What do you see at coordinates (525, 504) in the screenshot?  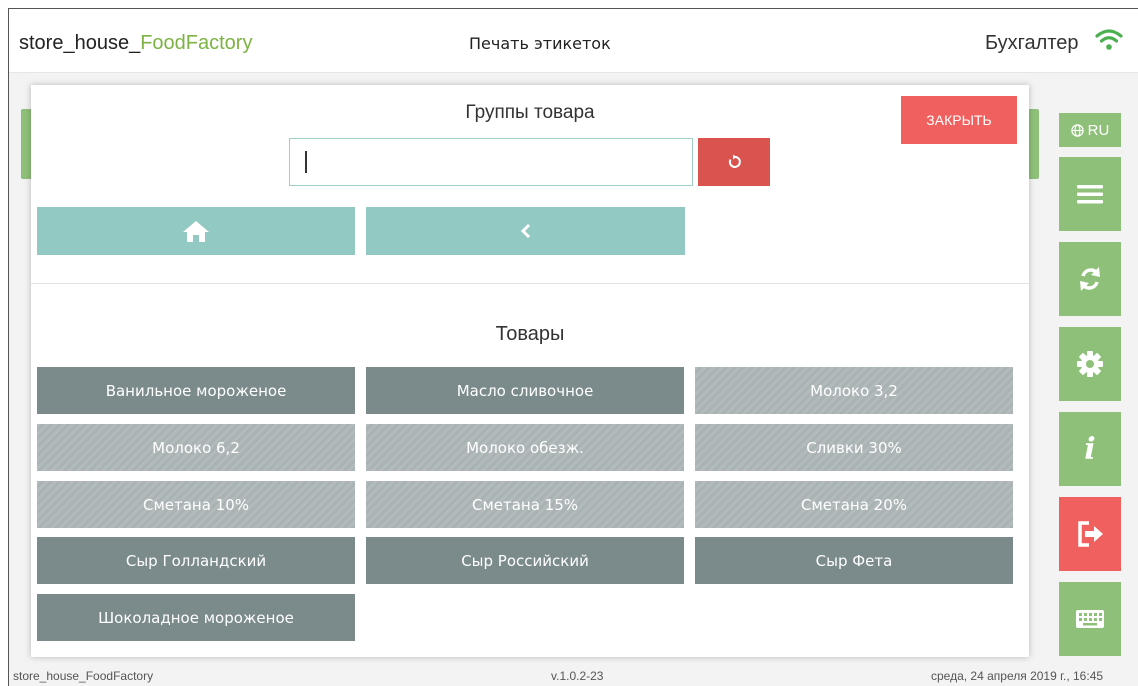 I see `product-tile: Сметана 15%` at bounding box center [525, 504].